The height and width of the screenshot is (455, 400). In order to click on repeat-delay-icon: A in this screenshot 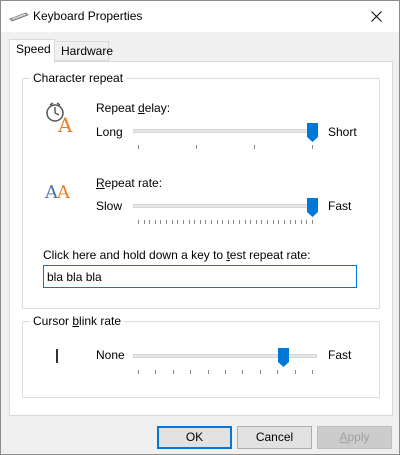, I will do `click(59, 118)`.